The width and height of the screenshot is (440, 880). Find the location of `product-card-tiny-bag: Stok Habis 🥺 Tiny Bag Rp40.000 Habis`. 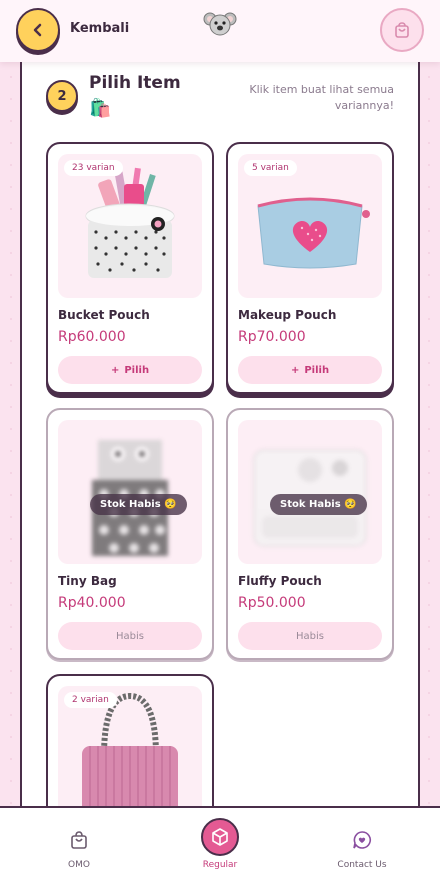

product-card-tiny-bag: Stok Habis 🥺 Tiny Bag Rp40.000 Habis is located at coordinates (130, 534).